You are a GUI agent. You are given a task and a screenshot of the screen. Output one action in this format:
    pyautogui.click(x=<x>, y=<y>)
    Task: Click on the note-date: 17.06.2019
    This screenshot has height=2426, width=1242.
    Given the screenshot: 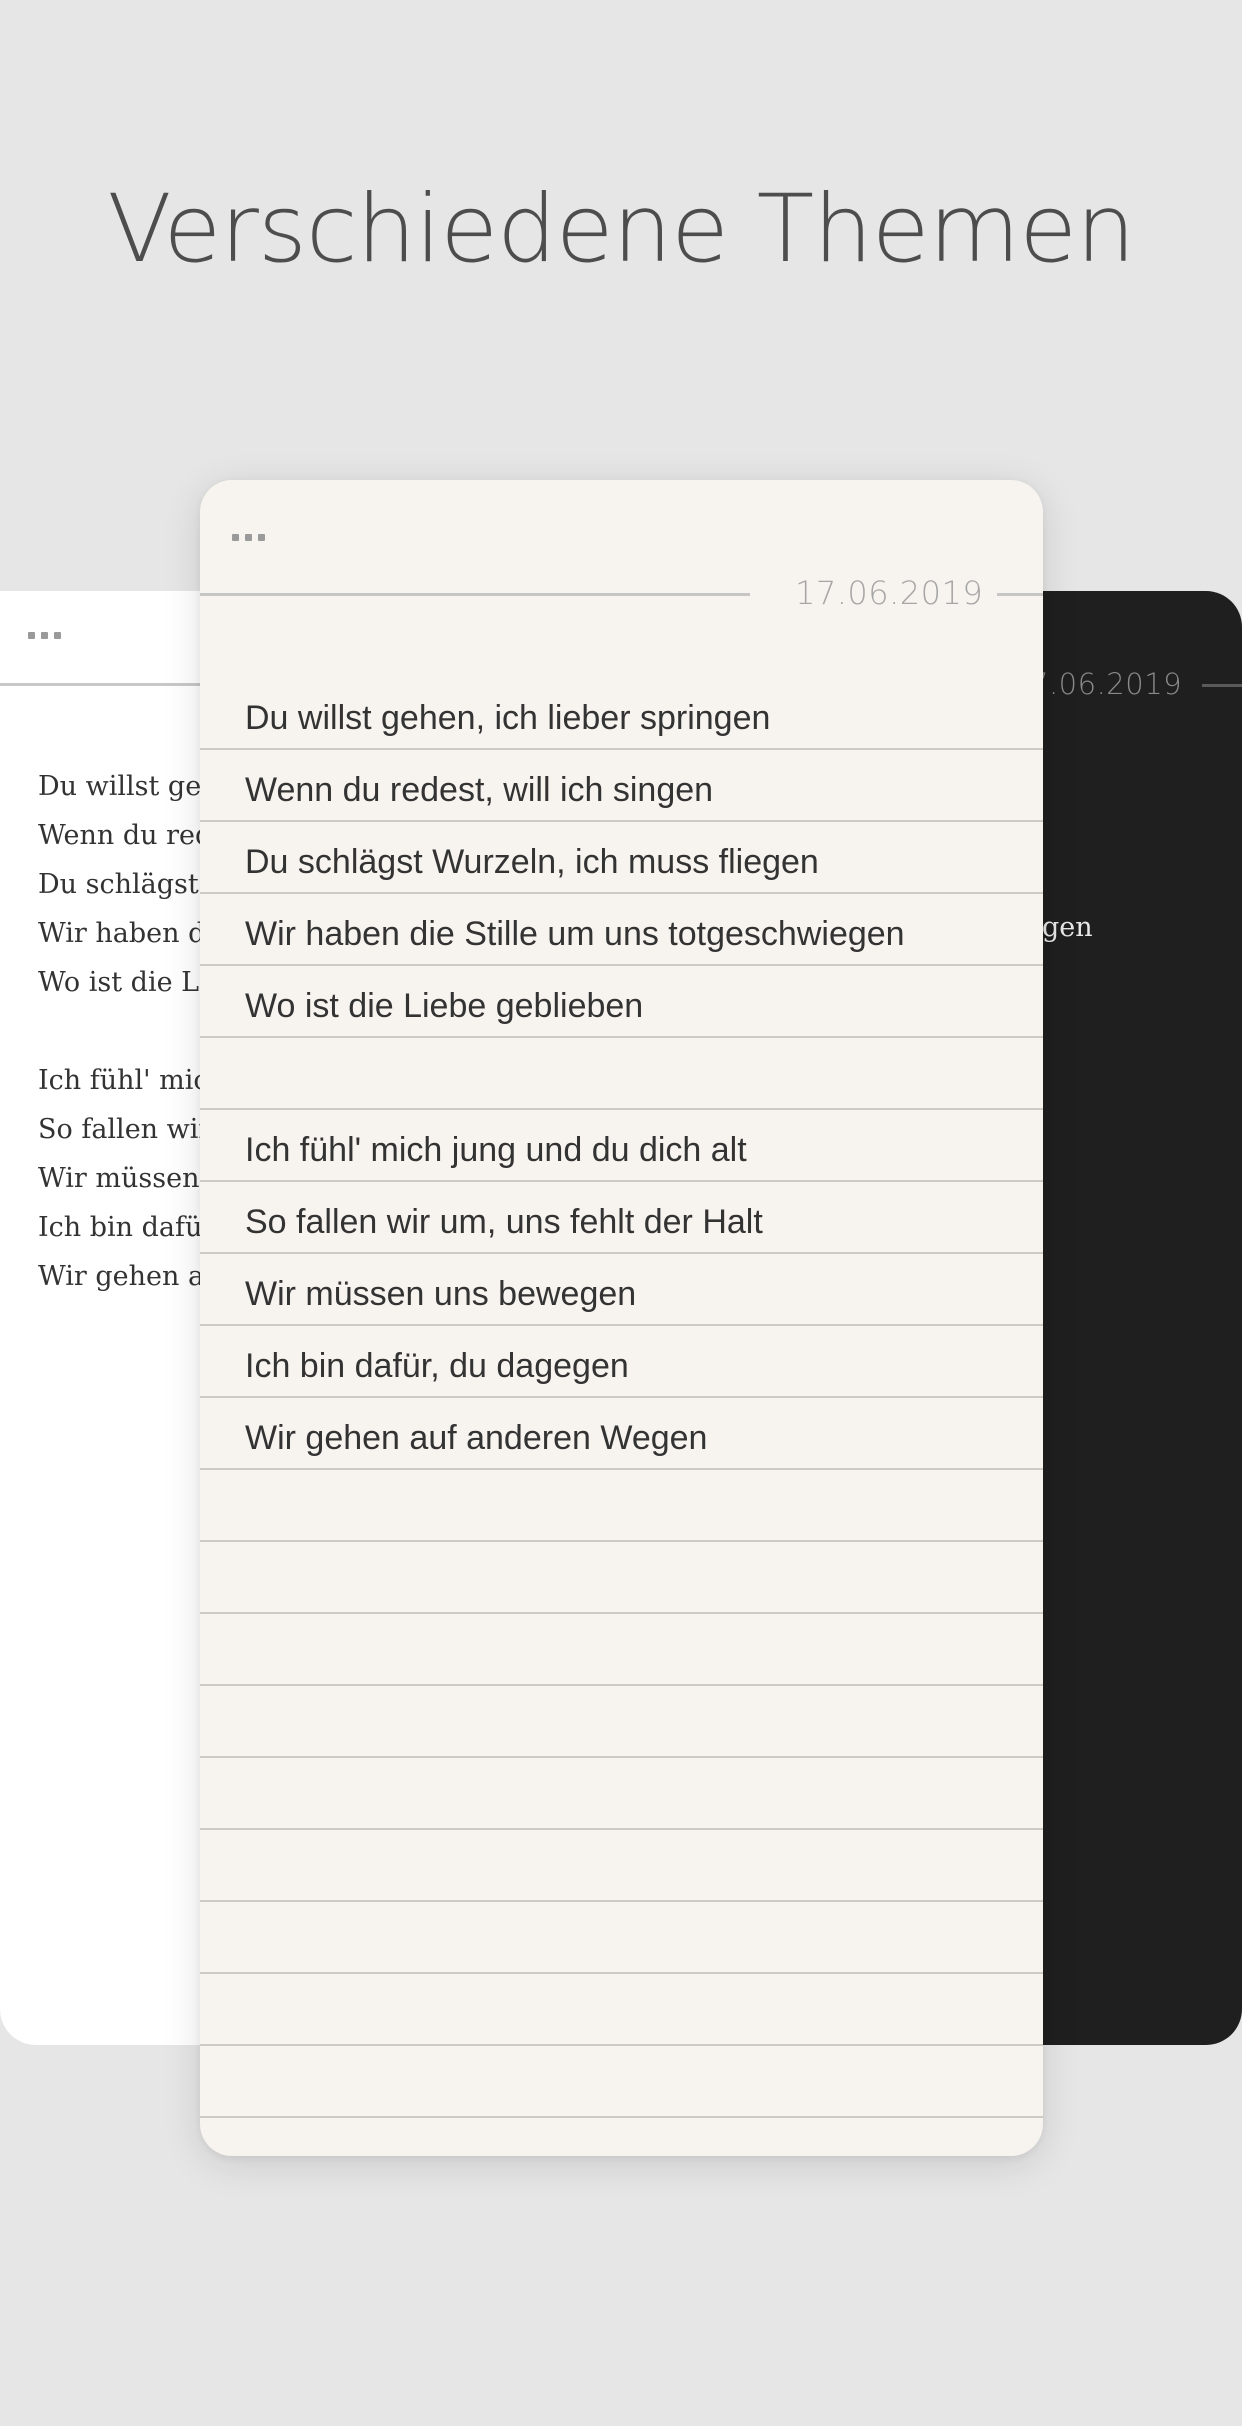 What is the action you would take?
    pyautogui.click(x=889, y=593)
    